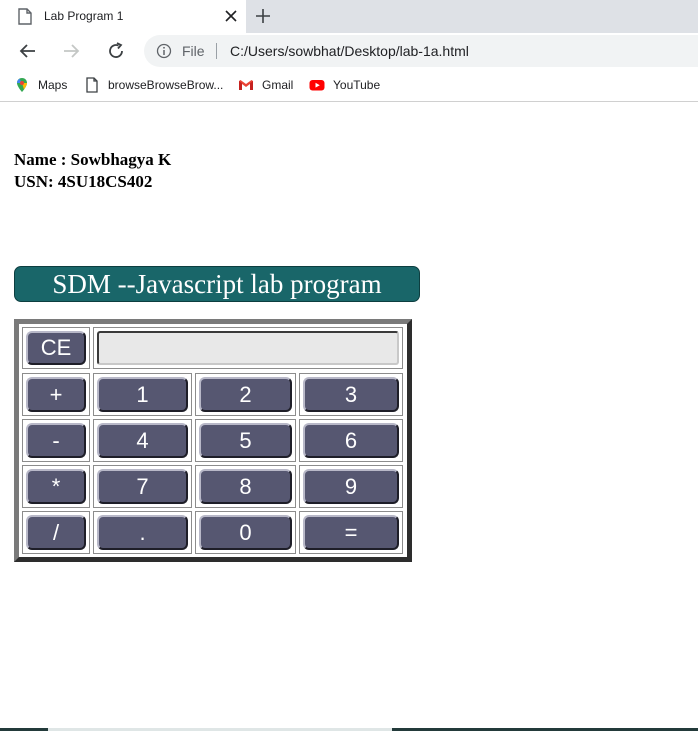 The image size is (698, 731). I want to click on calc-cell: 2, so click(245, 394).